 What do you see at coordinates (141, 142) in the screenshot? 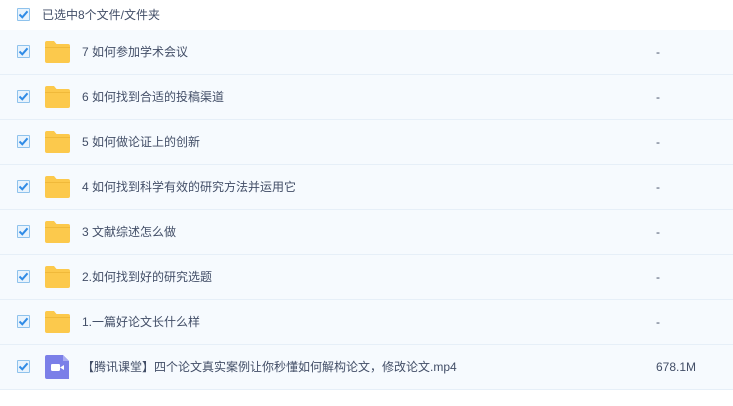
I see `file-name: 5 如何做论证上的创新` at bounding box center [141, 142].